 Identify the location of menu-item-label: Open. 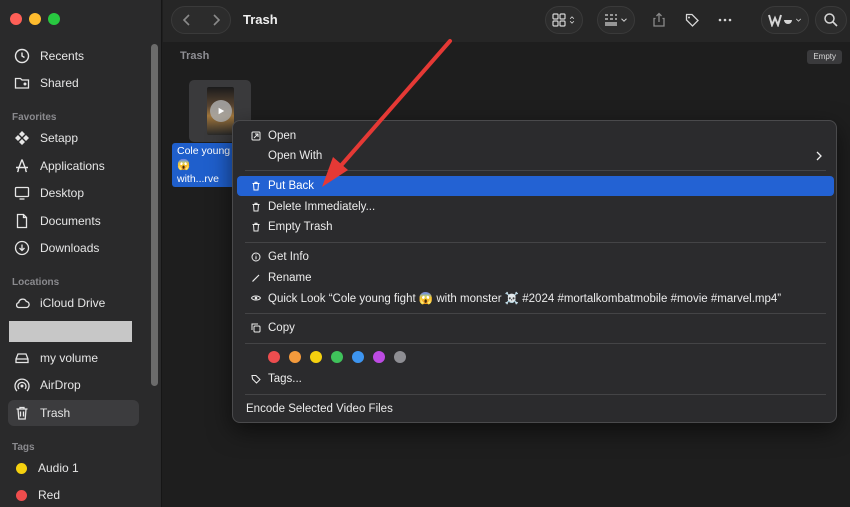
(282, 136).